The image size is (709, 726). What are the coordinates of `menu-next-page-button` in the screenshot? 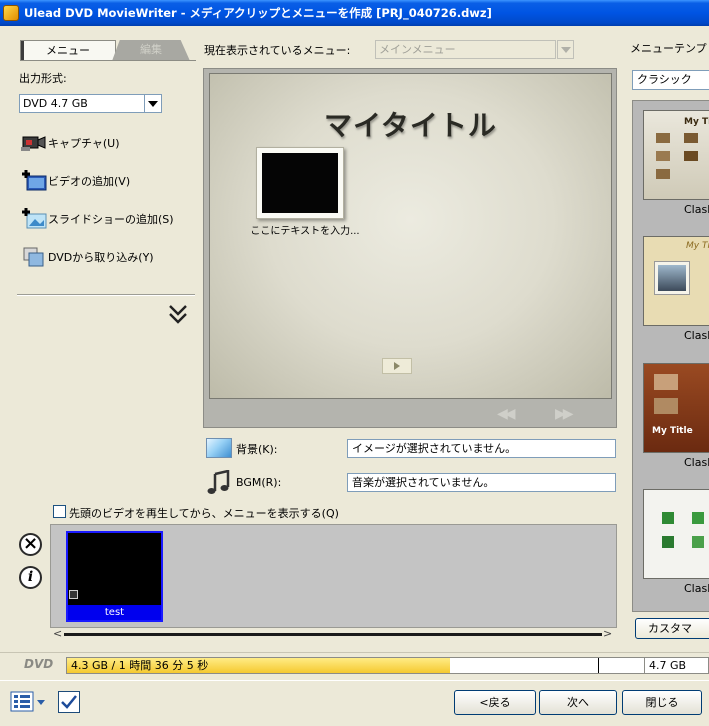 It's located at (397, 366).